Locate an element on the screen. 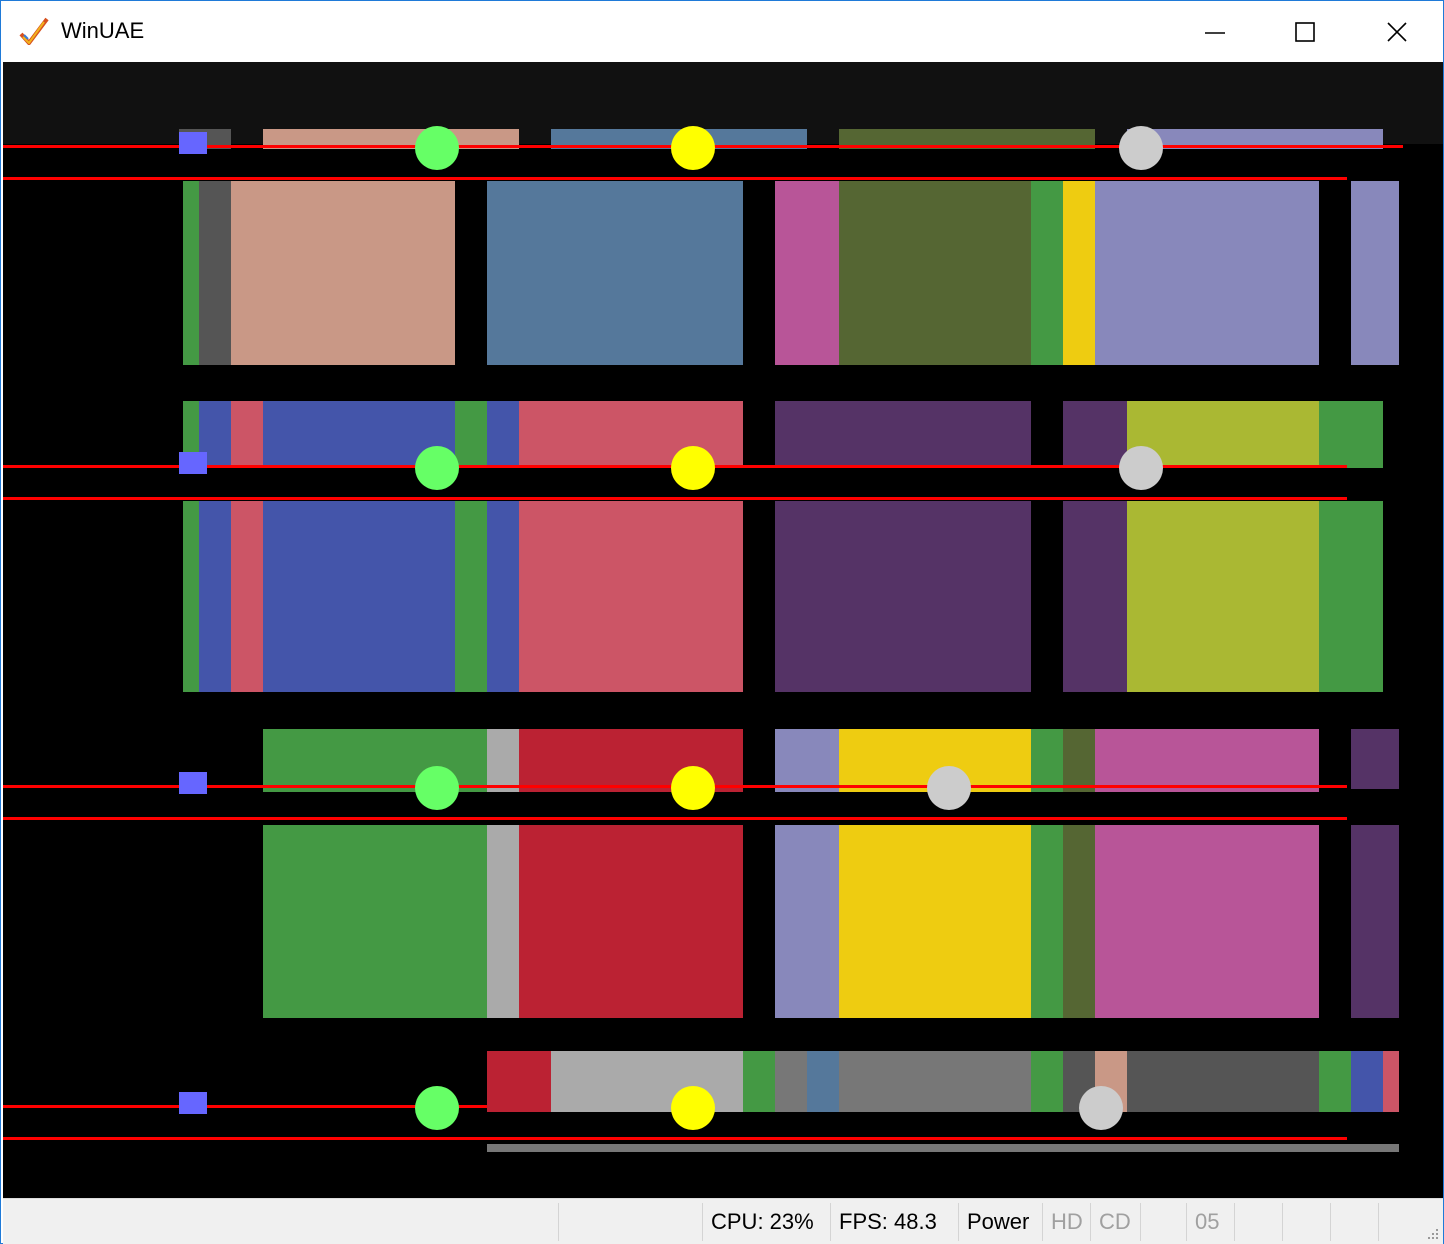 This screenshot has height=1244, width=1444. minimize-button is located at coordinates (1215, 31).